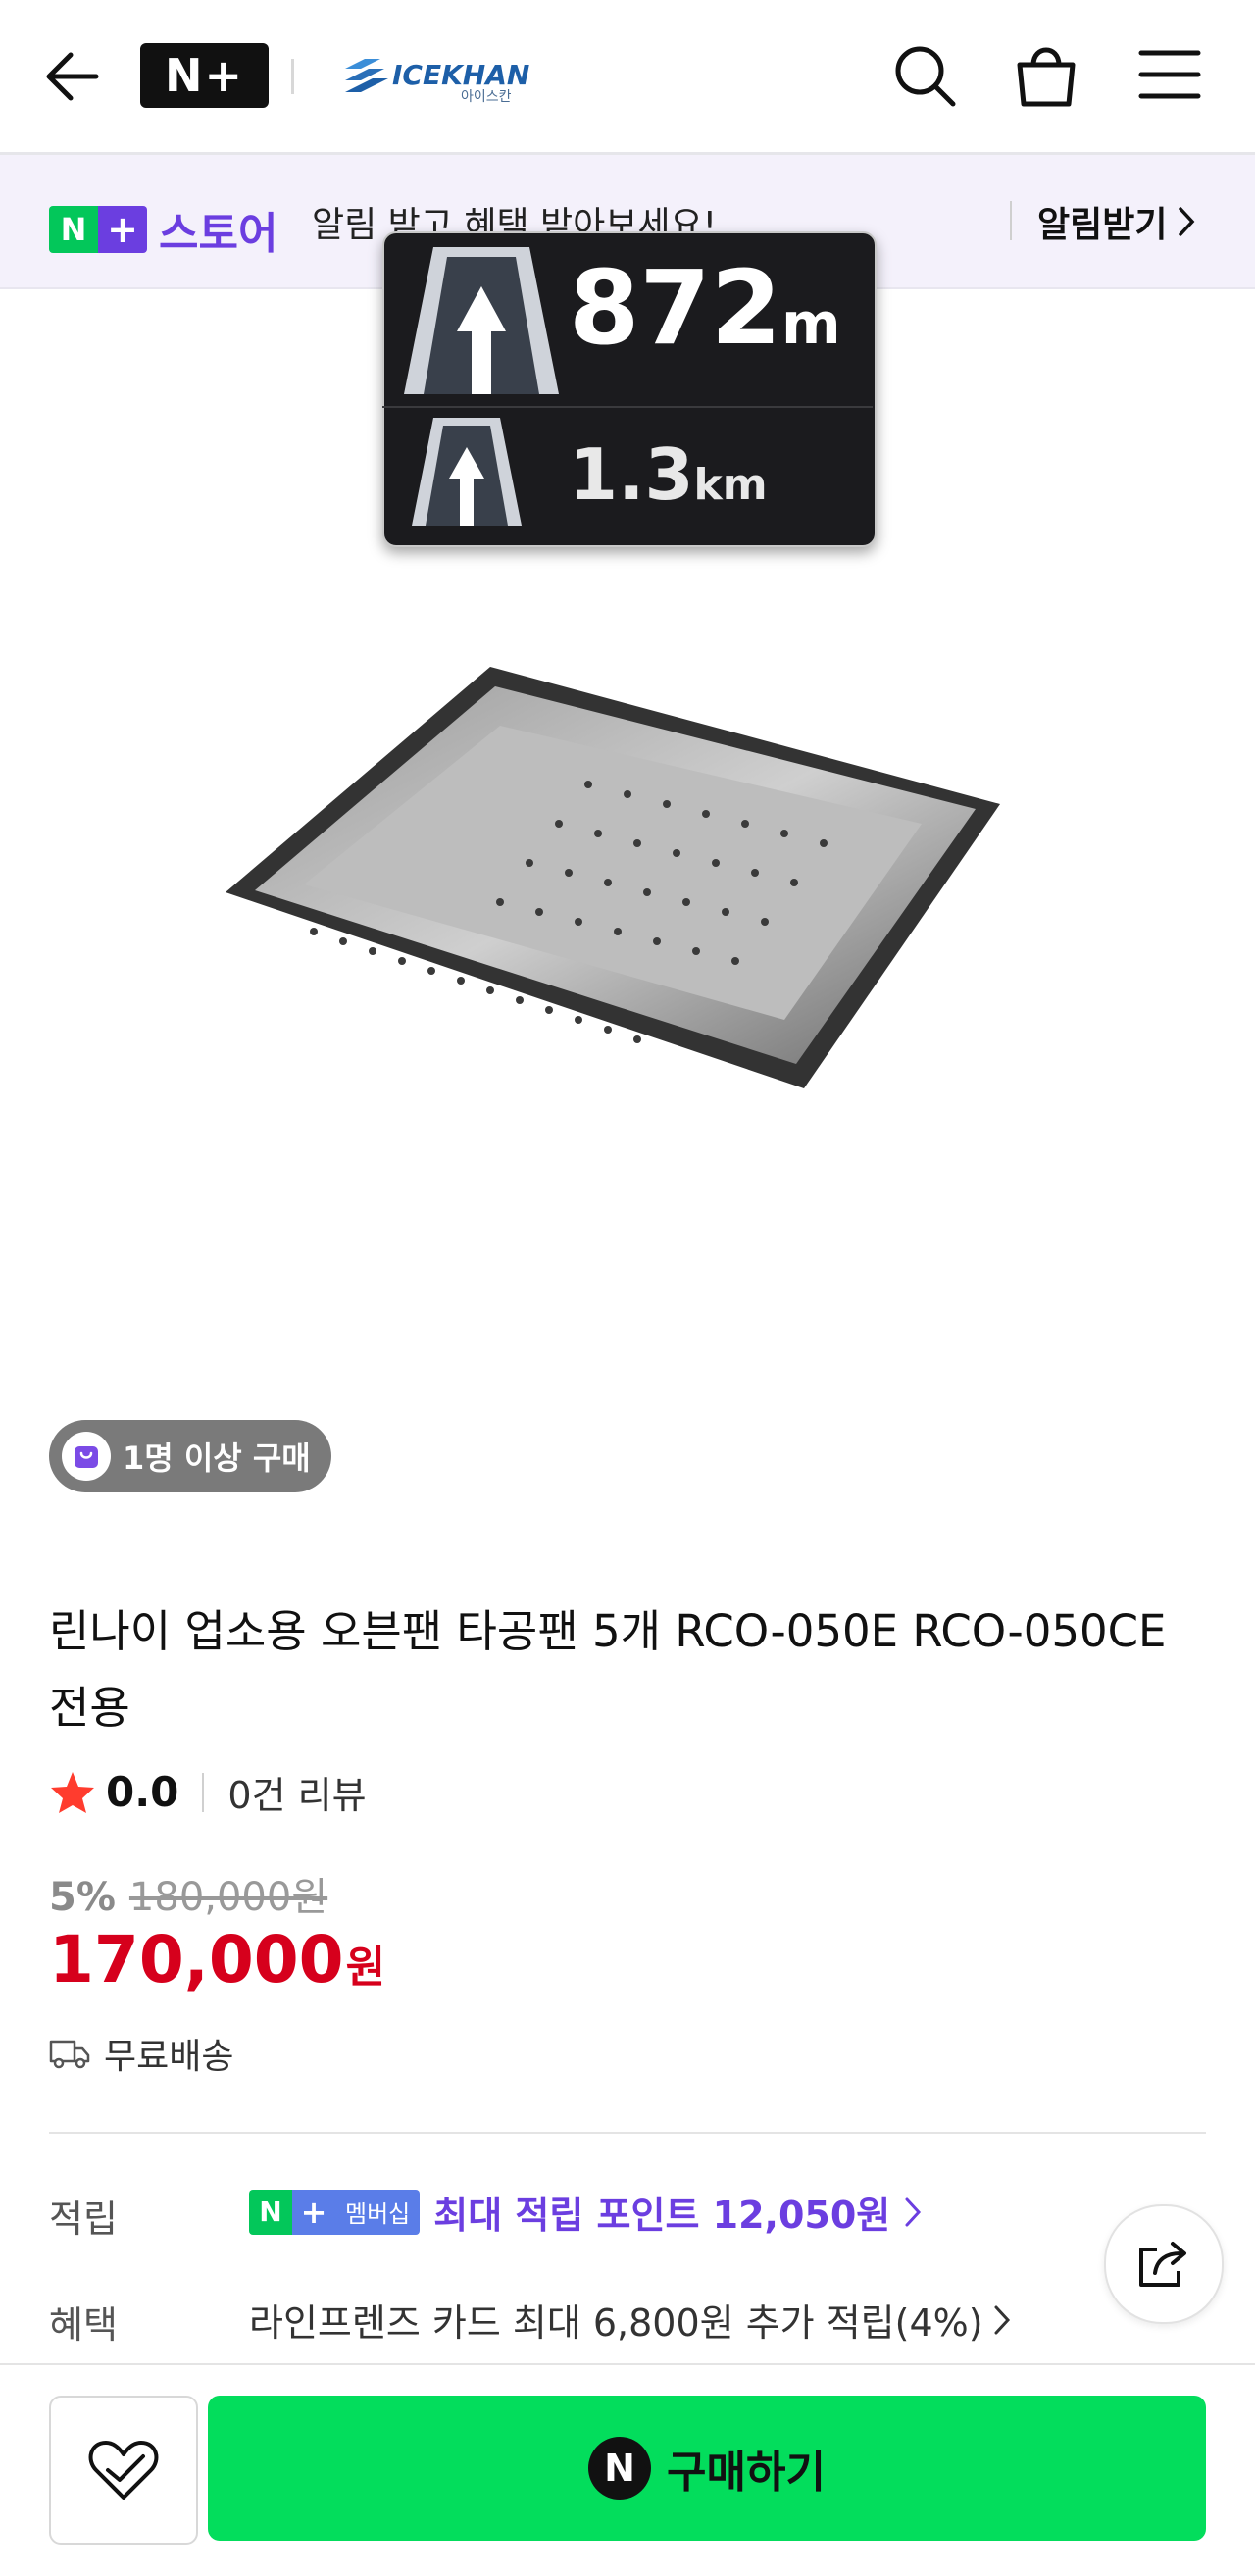 This screenshot has height=2576, width=1255. Describe the element at coordinates (1169, 74) in the screenshot. I see `menu-icon` at that location.